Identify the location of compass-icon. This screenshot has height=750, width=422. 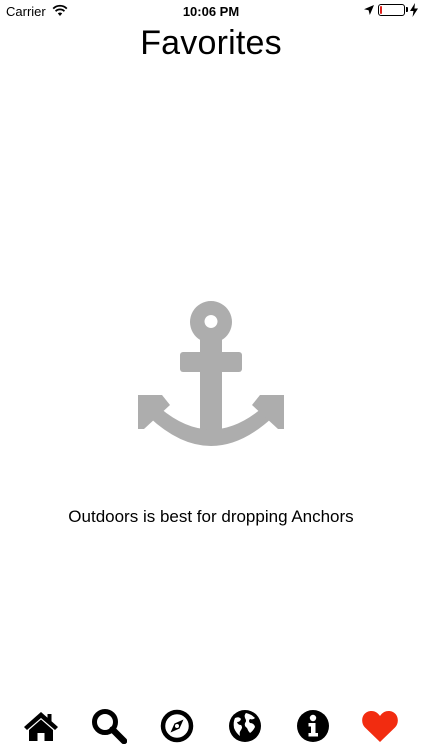
(177, 726).